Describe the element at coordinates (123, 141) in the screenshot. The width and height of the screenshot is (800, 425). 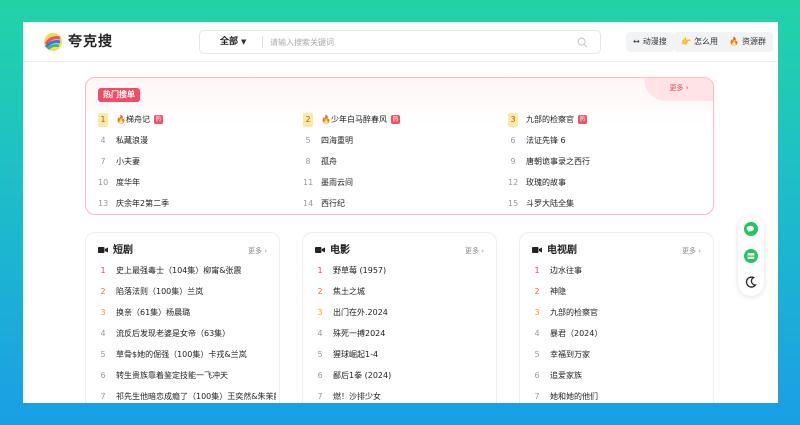
I see `hot-list-item: 4 私藏浪漫` at that location.